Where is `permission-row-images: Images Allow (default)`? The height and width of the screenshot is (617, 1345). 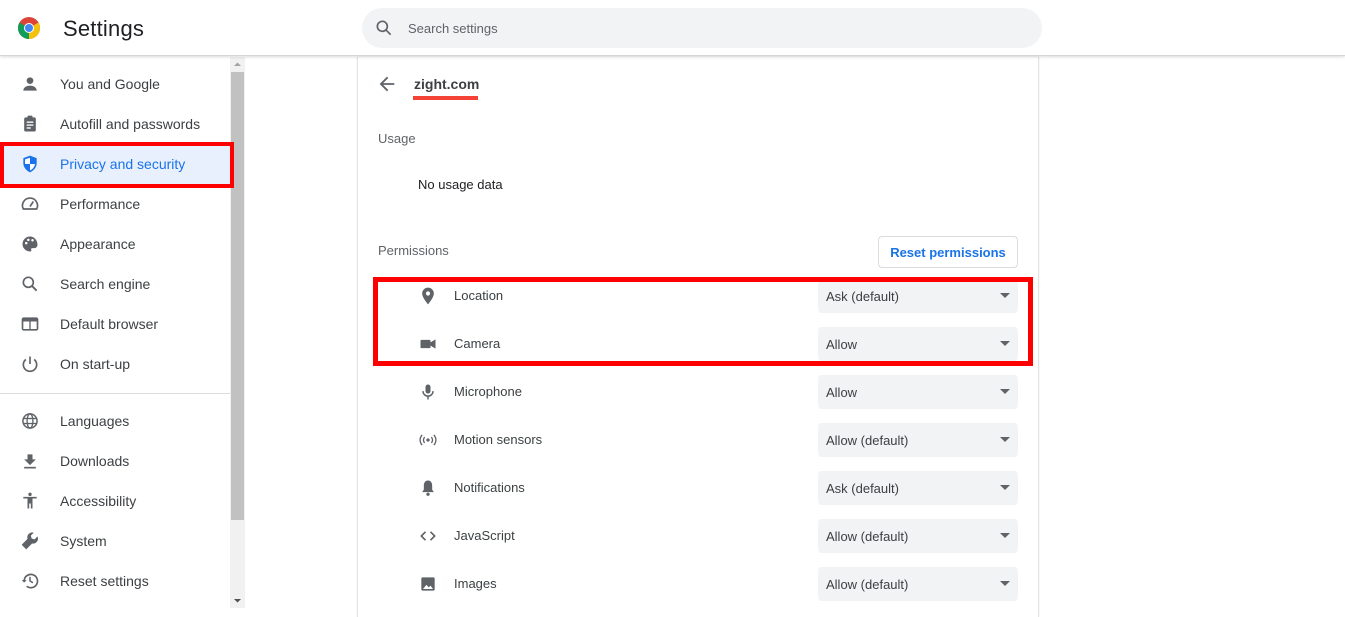 permission-row-images: Images Allow (default) is located at coordinates (699, 584).